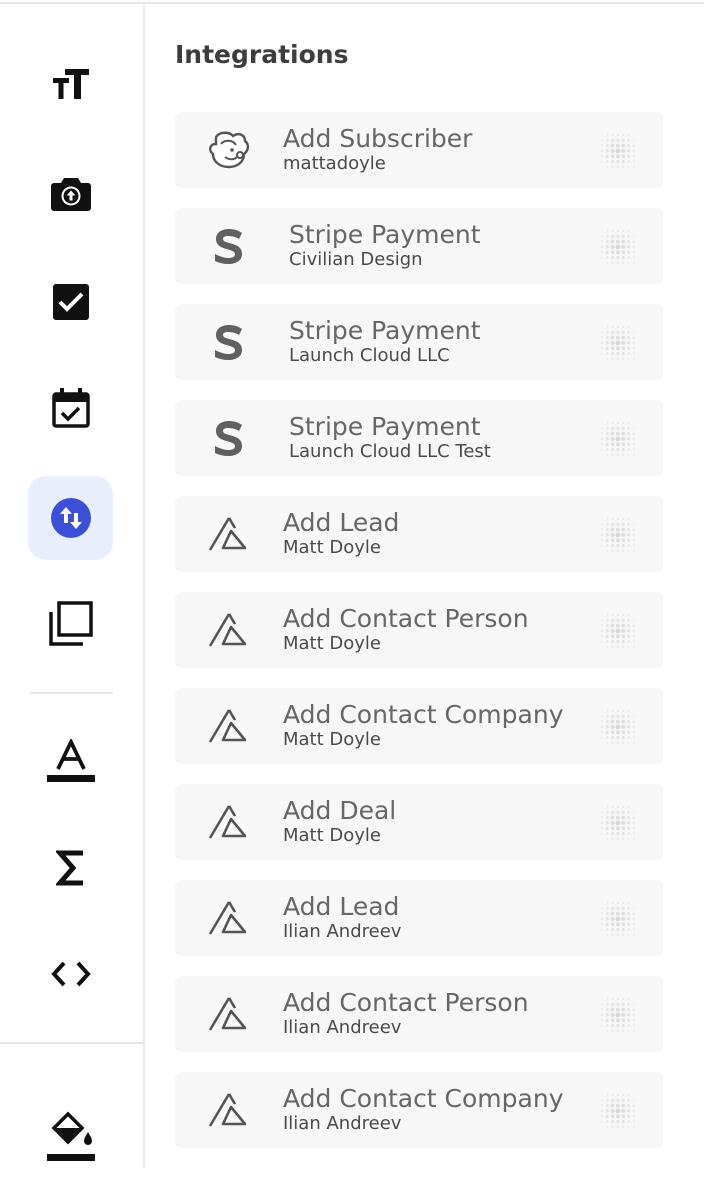 The image size is (704, 1178). I want to click on integration-text: Add Deal Matt Doyle, so click(339, 821).